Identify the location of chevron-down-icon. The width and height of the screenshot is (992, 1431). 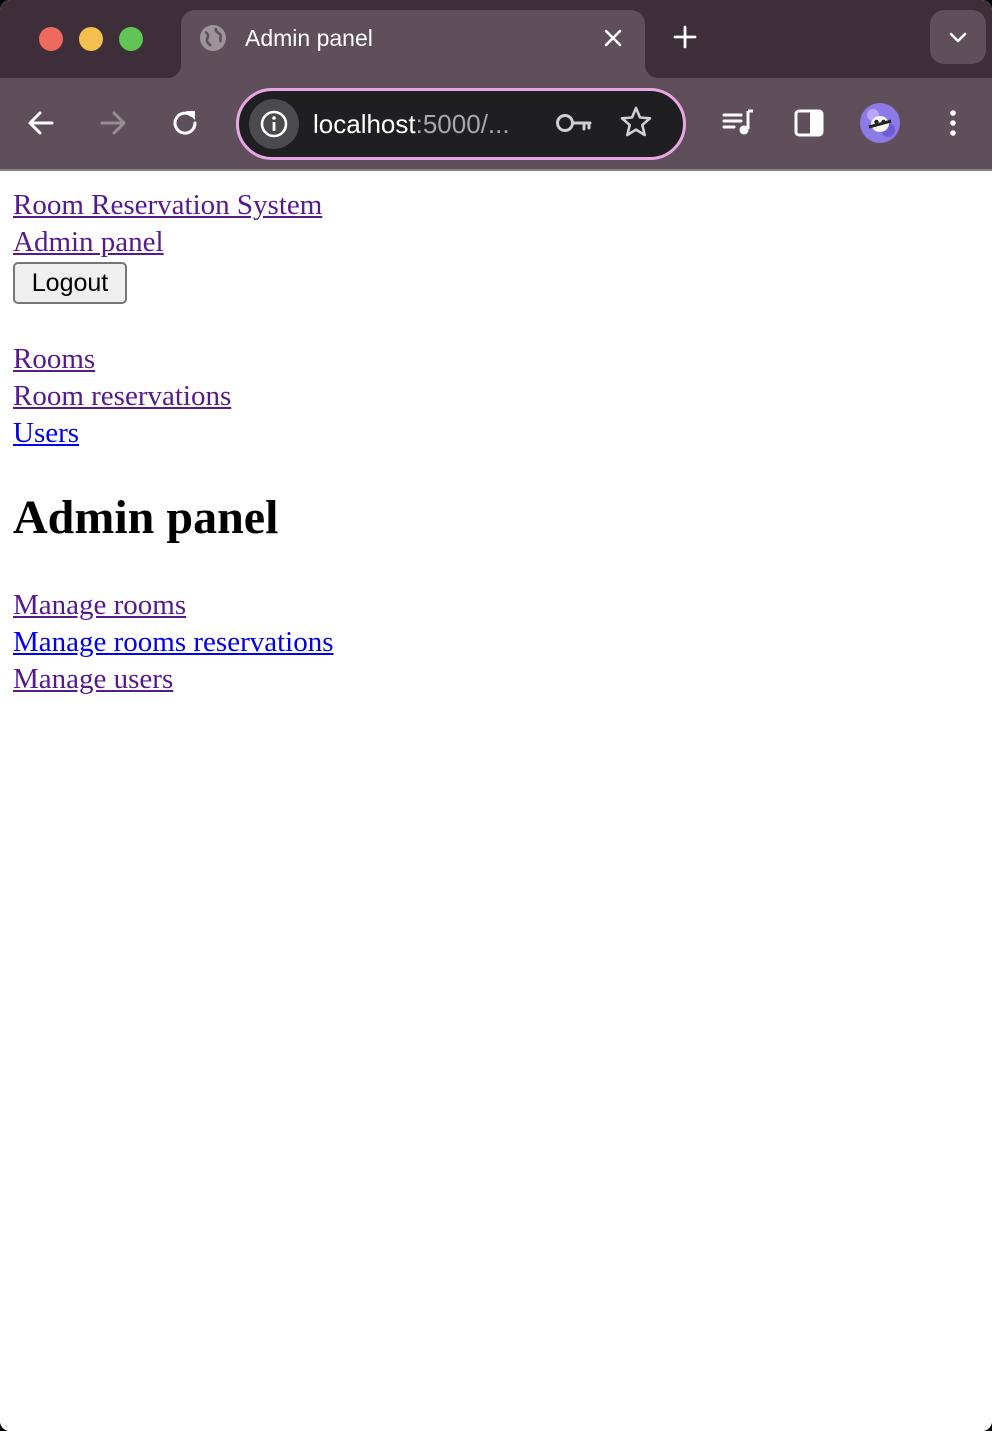
(958, 37).